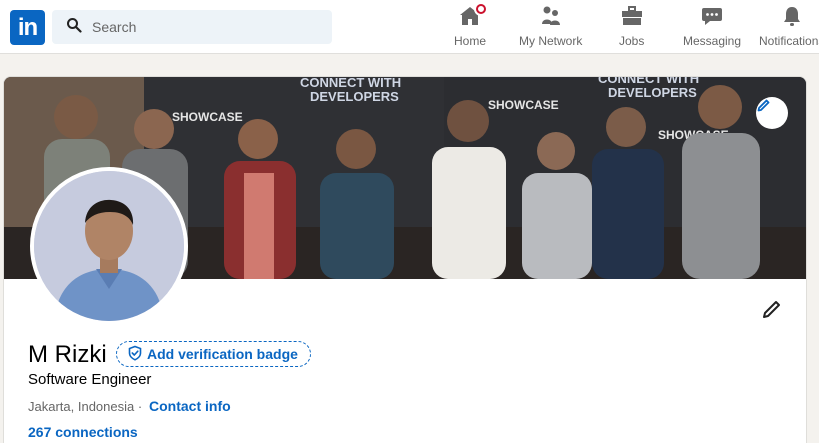  I want to click on shield-check-icon, so click(137, 354).